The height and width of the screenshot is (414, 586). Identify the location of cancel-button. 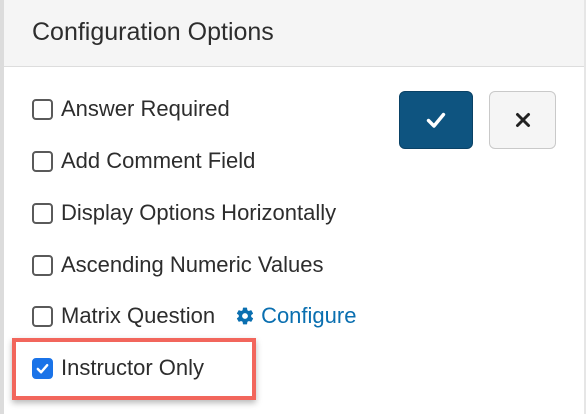
(522, 120).